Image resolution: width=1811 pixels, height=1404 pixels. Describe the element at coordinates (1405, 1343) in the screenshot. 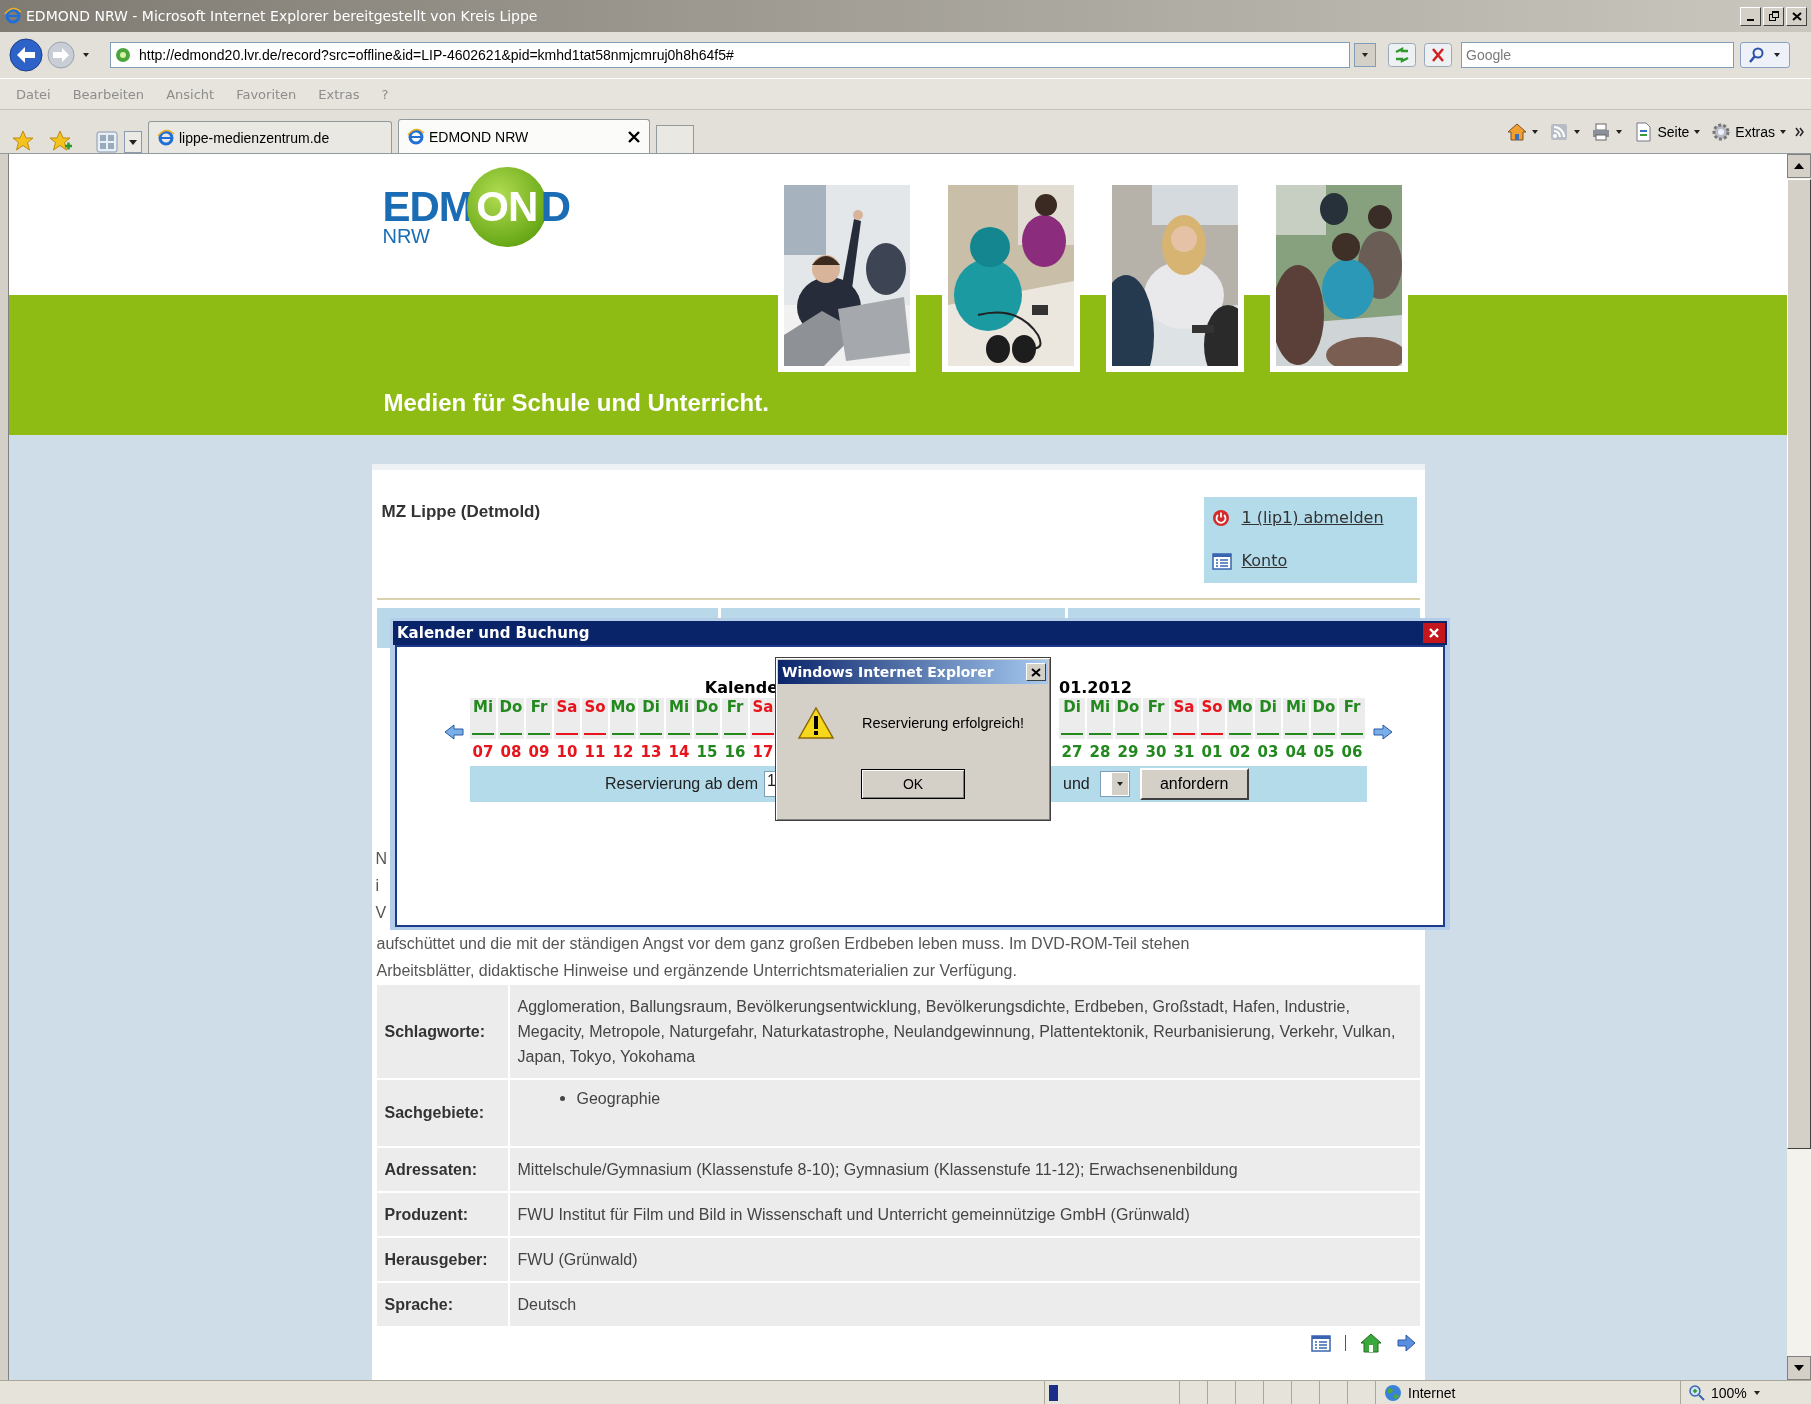

I see `next-button` at that location.